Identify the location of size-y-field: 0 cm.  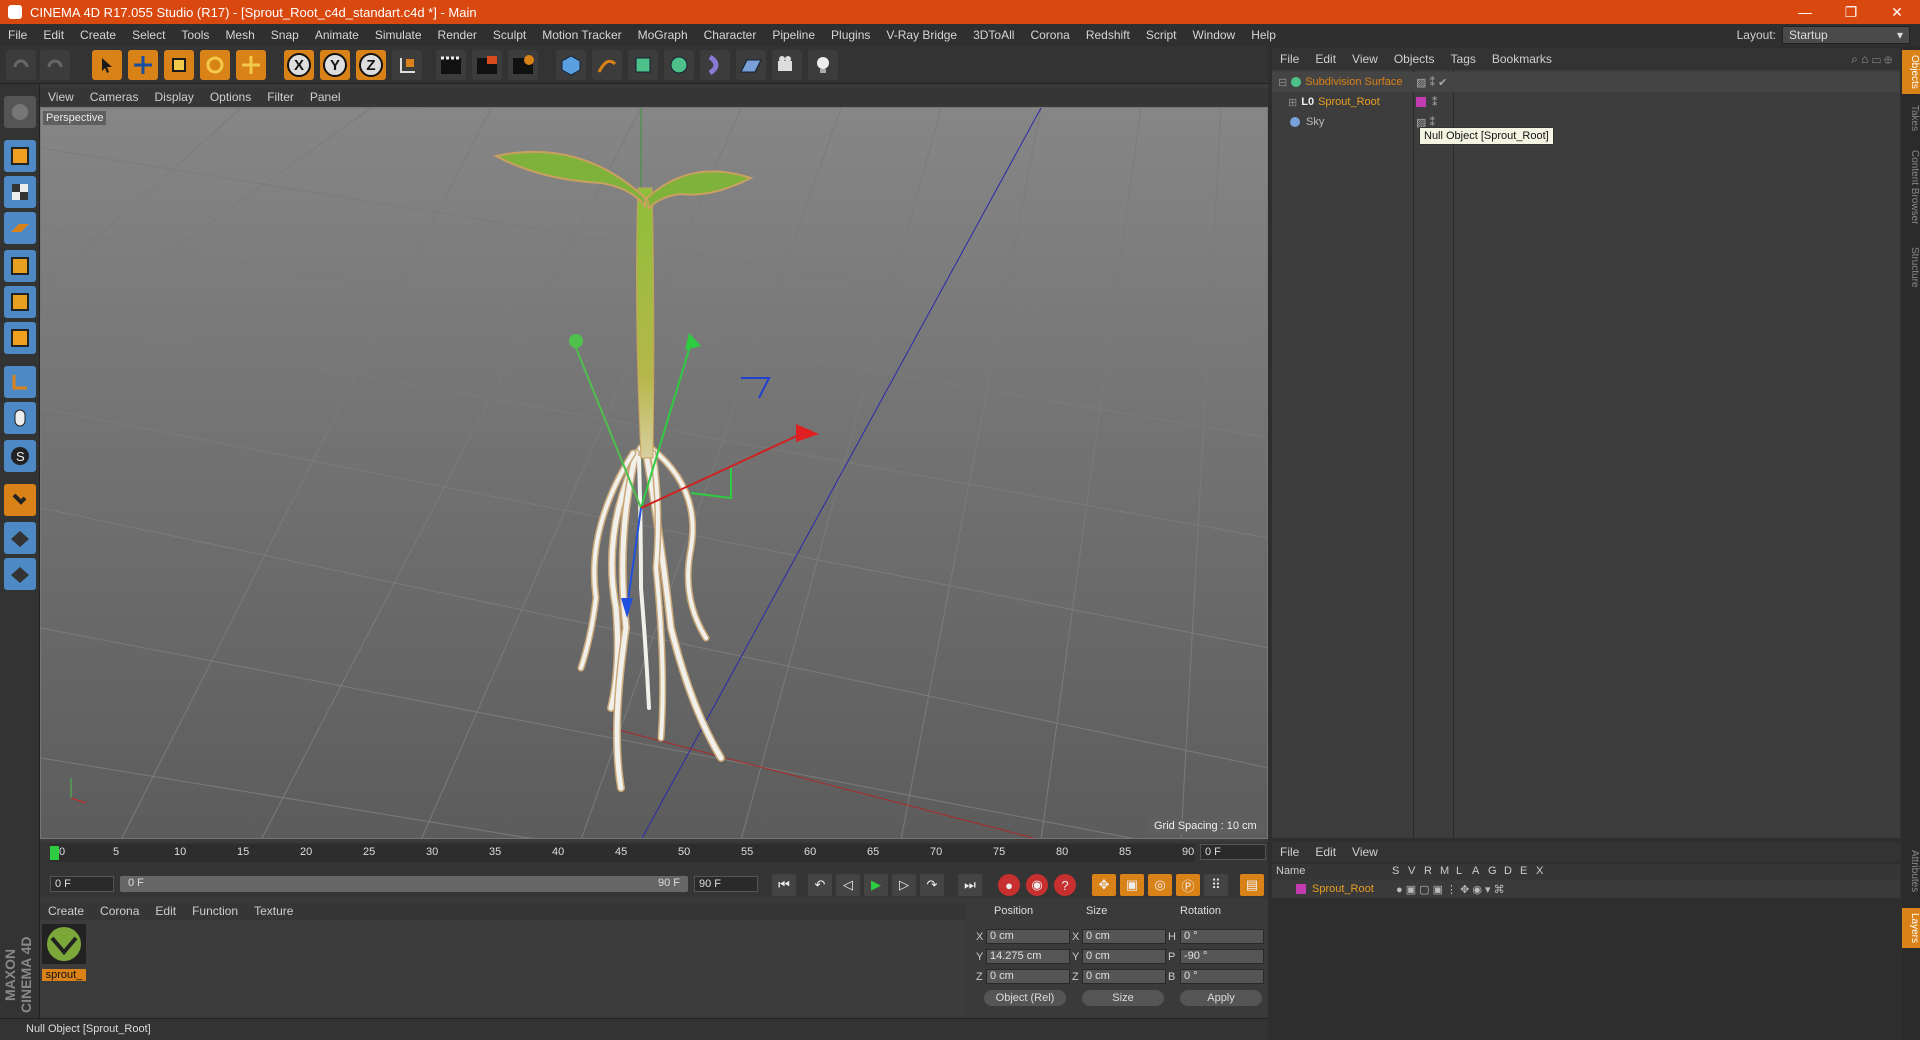
(1124, 956).